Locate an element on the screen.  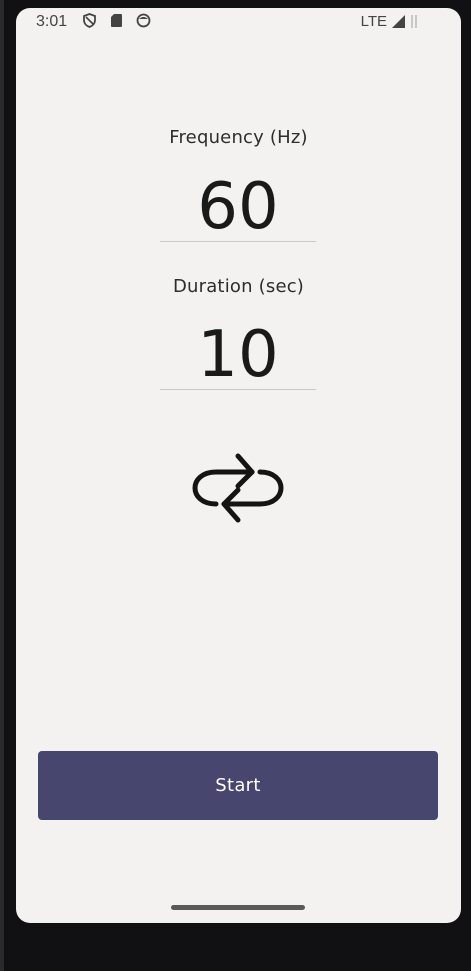
status-right-group: LTE is located at coordinates (393, 21).